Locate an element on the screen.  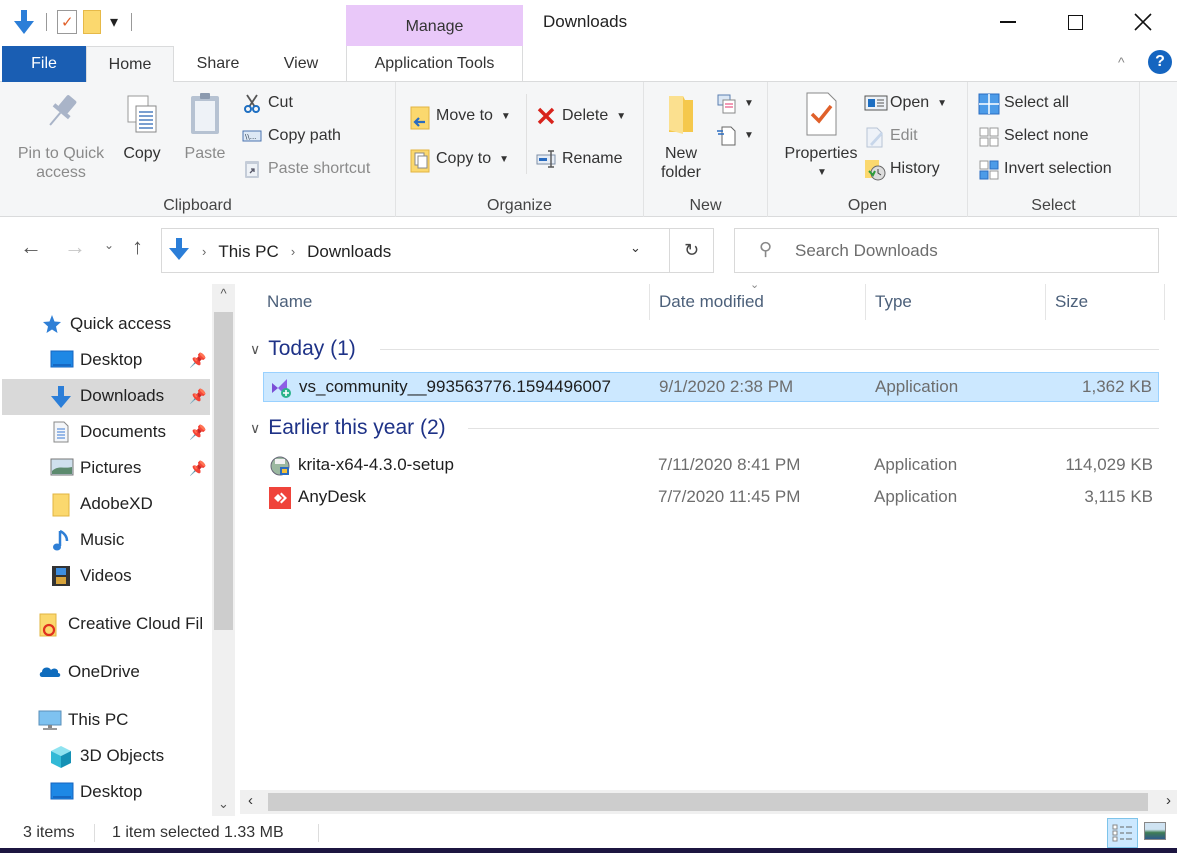
scroll-down-chevron-icon: ⌄ is located at coordinates (223, 804).